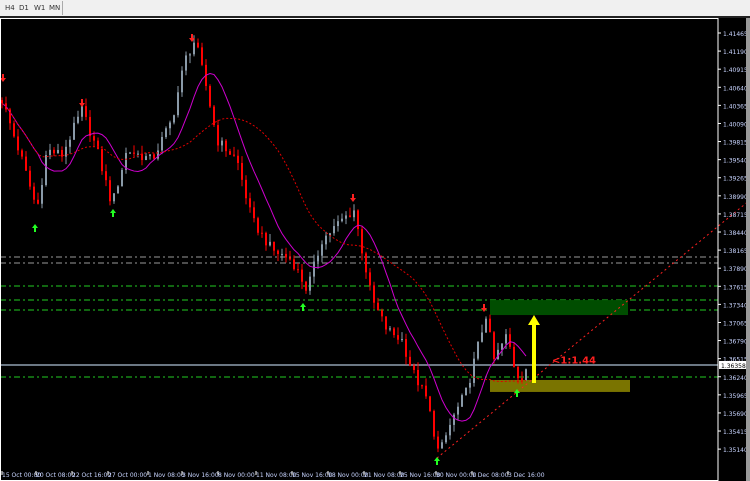 This screenshot has width=750, height=481. Describe the element at coordinates (62, 8) in the screenshot. I see `toolbar-divider` at that location.